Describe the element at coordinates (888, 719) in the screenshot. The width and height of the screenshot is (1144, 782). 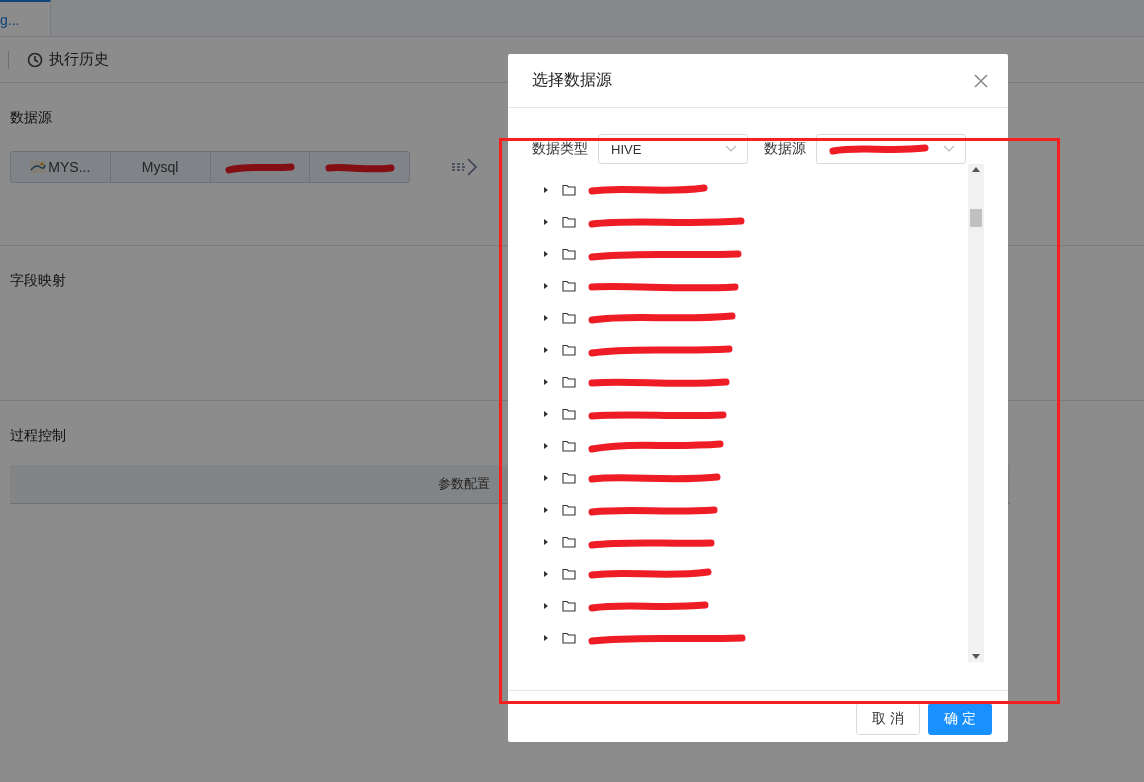
I see `cancel-button: 取 消` at that location.